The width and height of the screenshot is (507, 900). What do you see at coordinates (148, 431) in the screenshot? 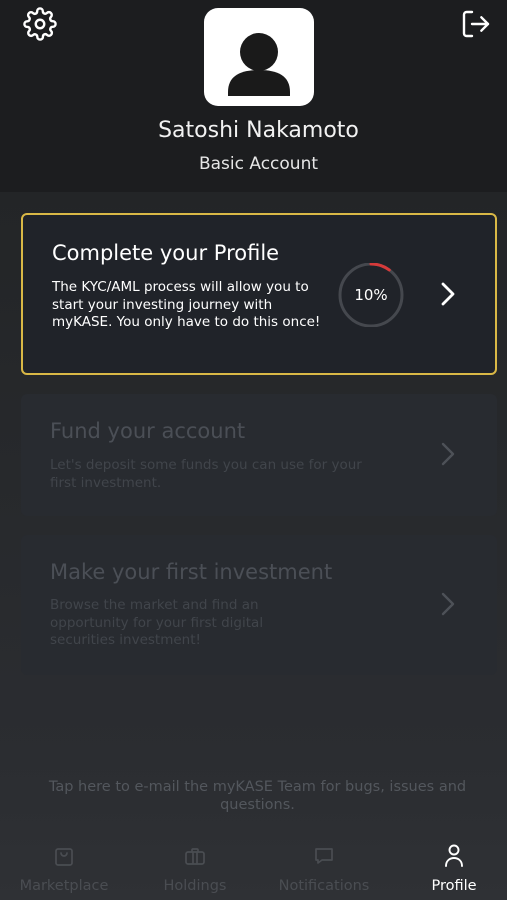
I see `card-title: Fund your account` at bounding box center [148, 431].